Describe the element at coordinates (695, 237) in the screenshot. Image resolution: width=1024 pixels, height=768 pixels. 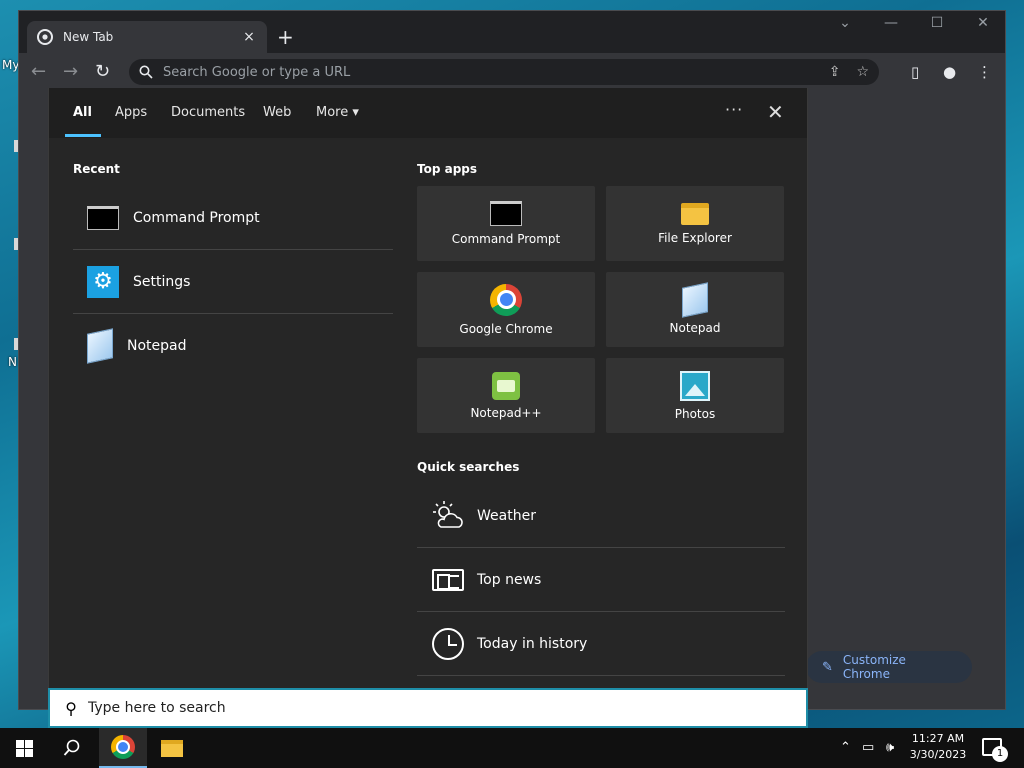
I see `top-app-label: File Explorer` at that location.